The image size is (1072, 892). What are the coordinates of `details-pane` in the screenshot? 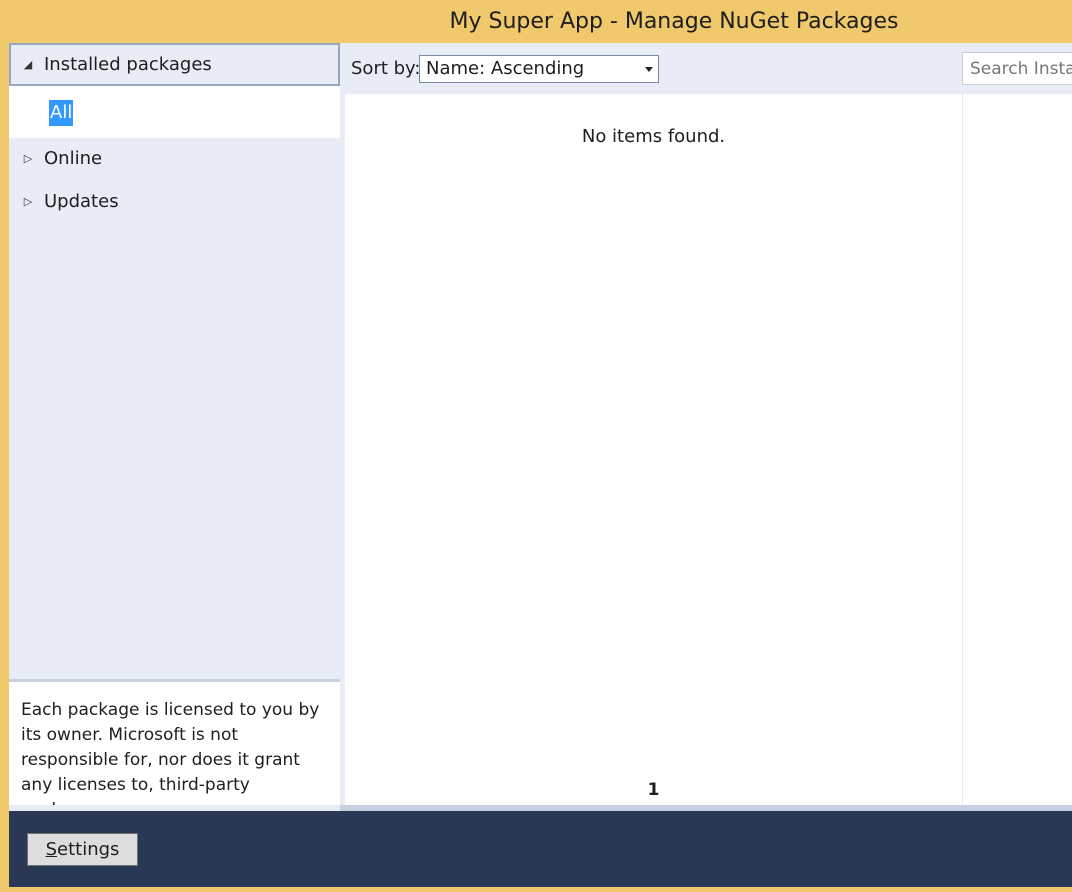 It's located at (1017, 449).